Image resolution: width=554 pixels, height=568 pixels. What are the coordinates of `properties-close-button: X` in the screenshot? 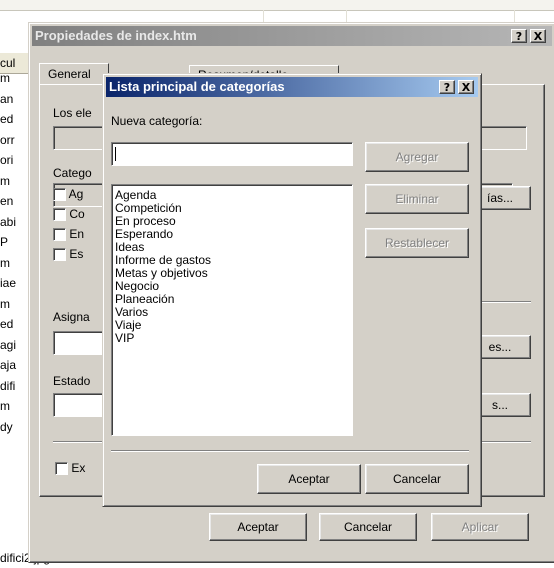 It's located at (538, 36).